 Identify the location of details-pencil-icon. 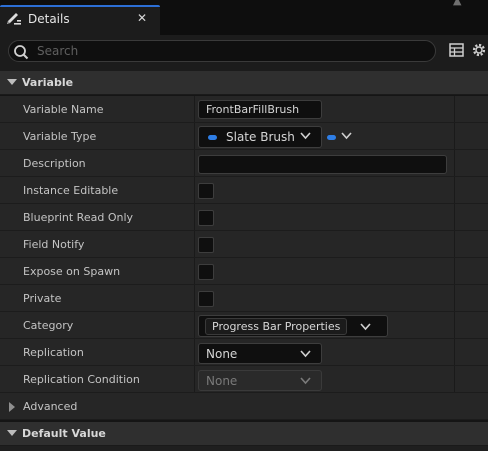
(14, 19).